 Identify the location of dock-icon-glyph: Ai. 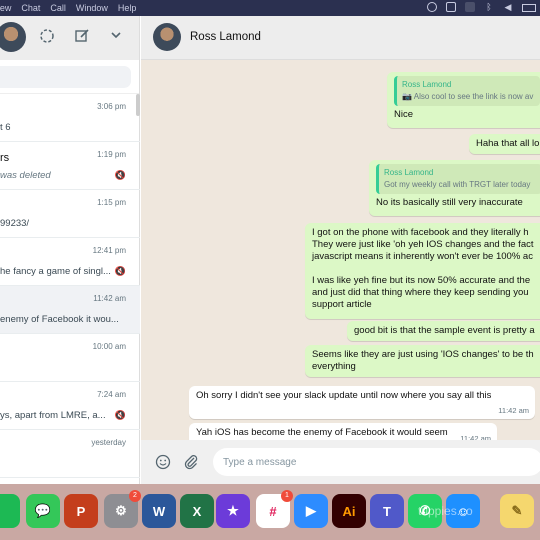
(349, 511).